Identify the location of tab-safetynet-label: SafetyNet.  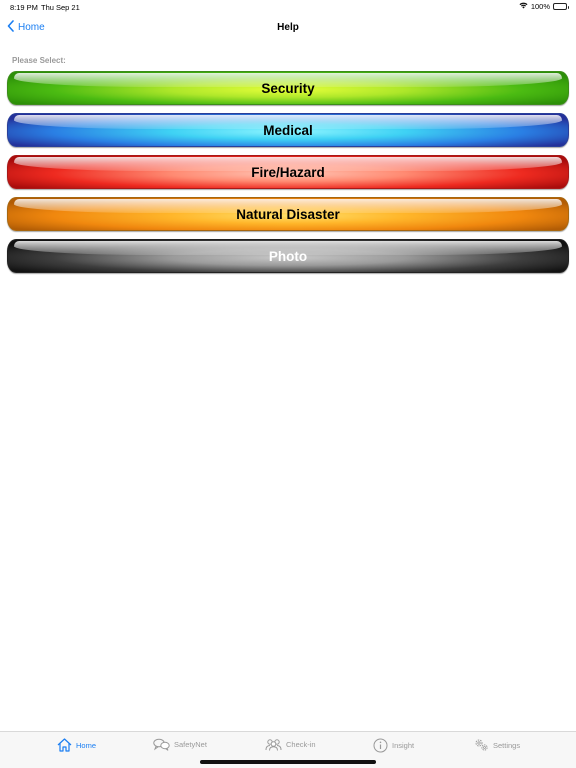
(190, 744).